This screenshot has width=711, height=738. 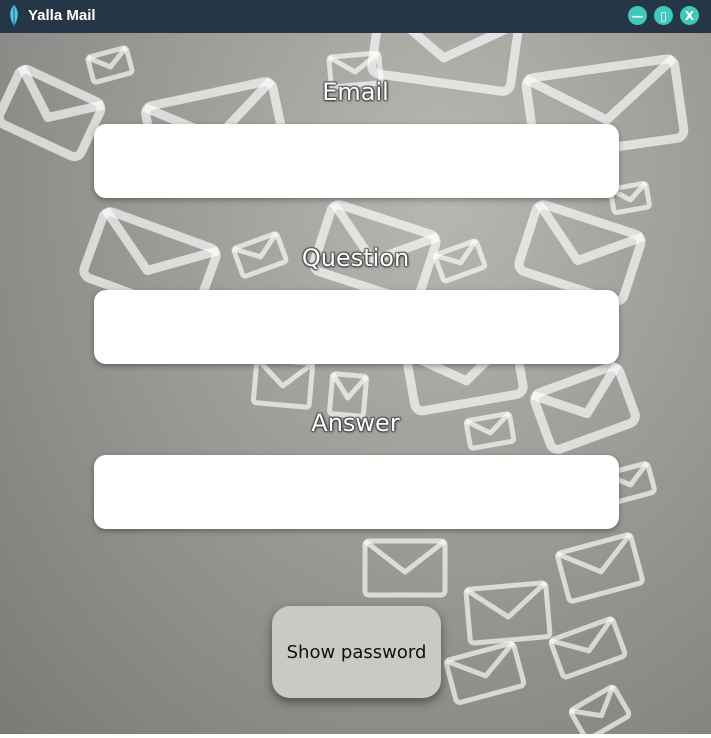 What do you see at coordinates (356, 161) in the screenshot?
I see `email-field` at bounding box center [356, 161].